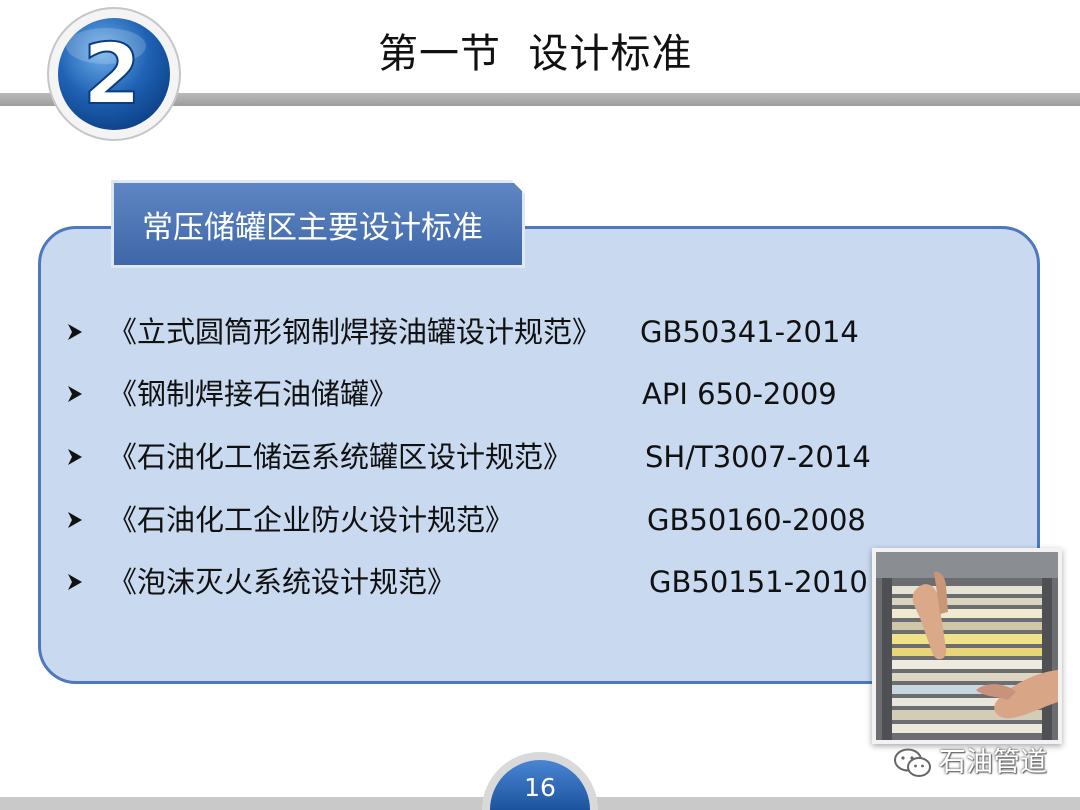  I want to click on standard-code: API 650-2009, so click(739, 394).